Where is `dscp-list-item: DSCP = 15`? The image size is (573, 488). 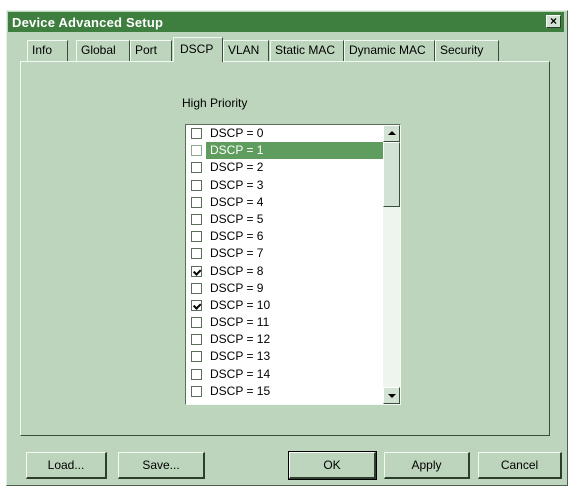 dscp-list-item: DSCP = 15 is located at coordinates (284, 391).